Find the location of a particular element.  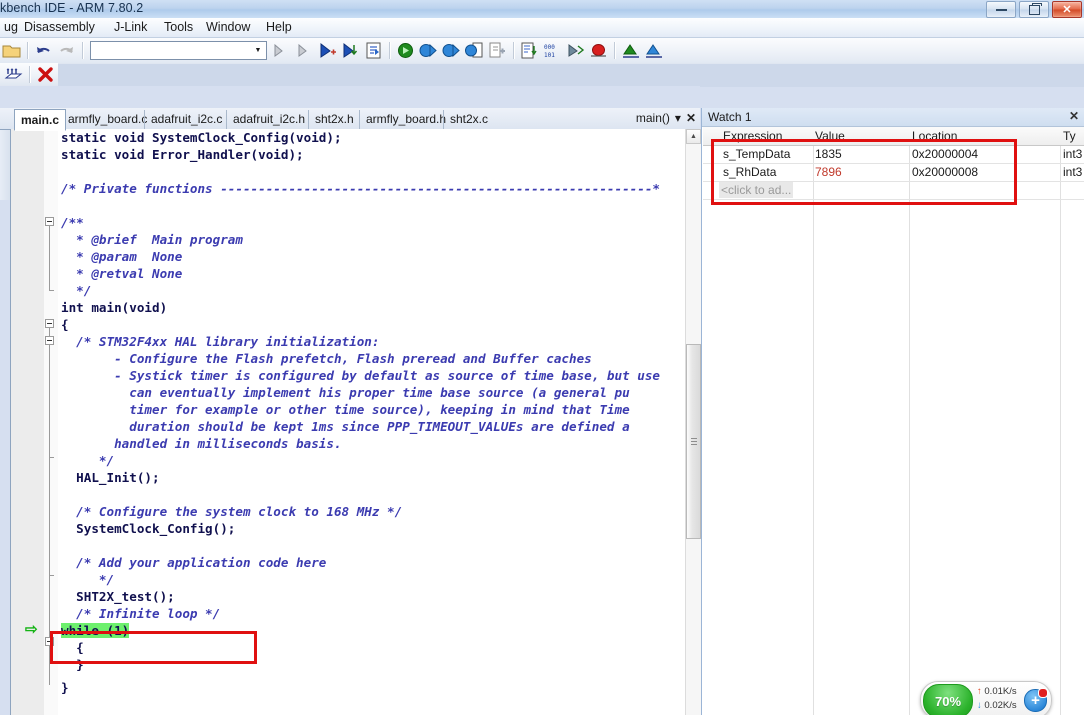

code-line: * @brief Main program is located at coordinates (152, 239).